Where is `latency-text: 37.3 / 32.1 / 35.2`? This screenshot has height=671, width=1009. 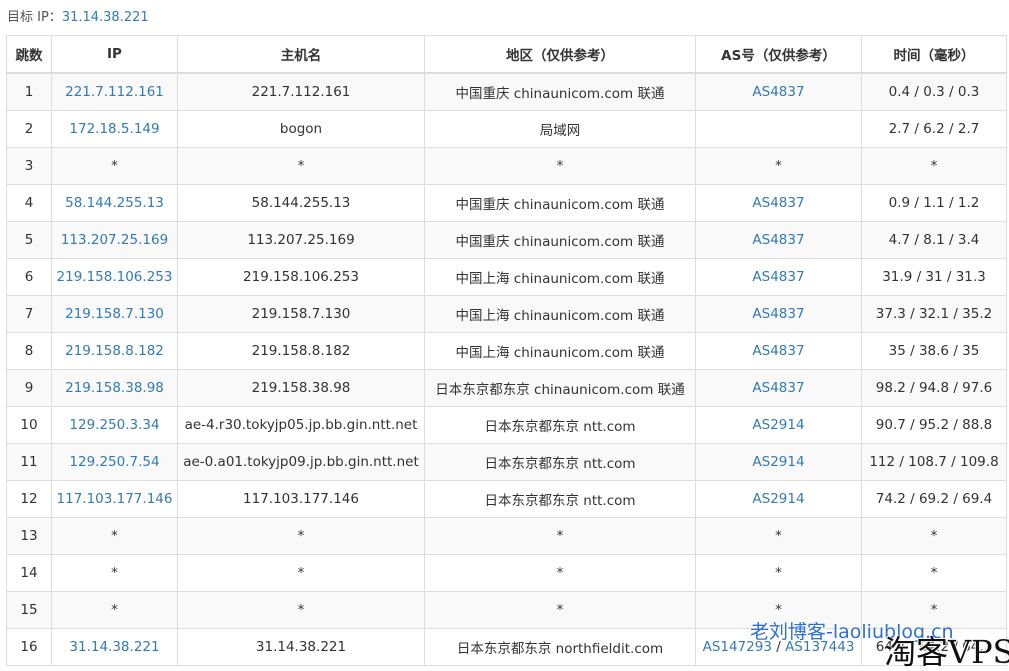 latency-text: 37.3 / 32.1 / 35.2 is located at coordinates (934, 314).